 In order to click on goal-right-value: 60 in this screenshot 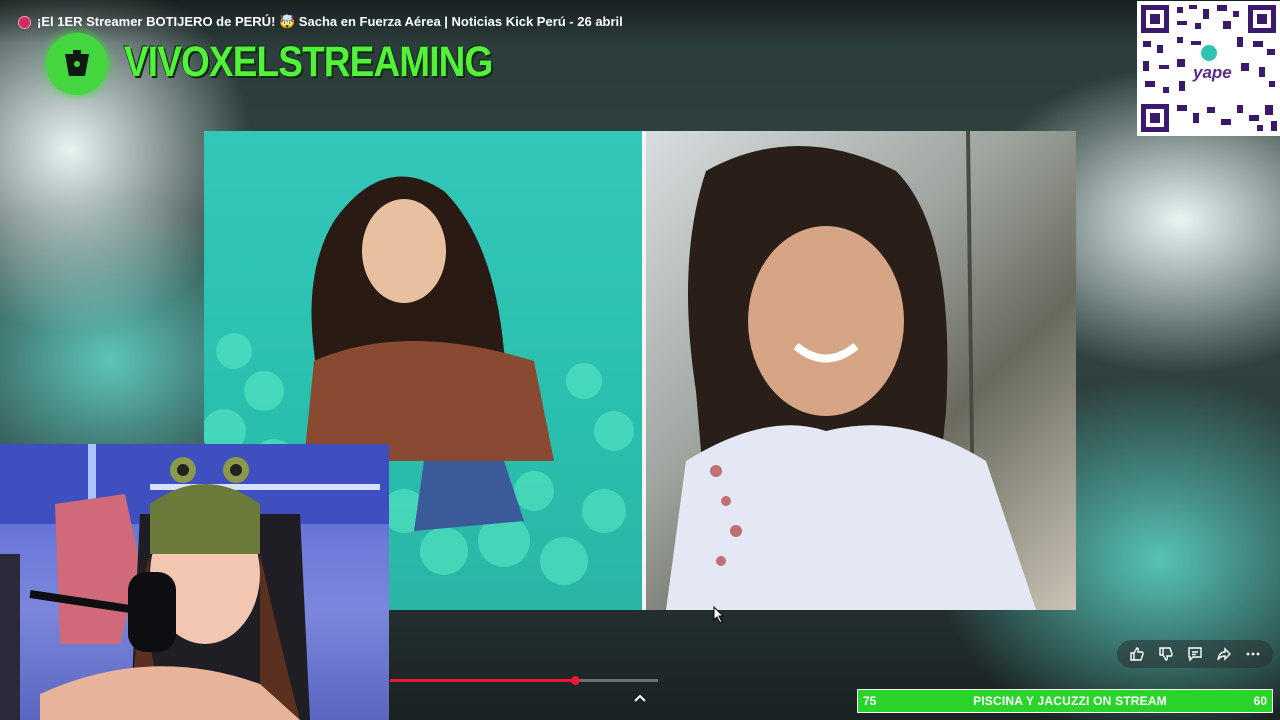, I will do `click(1260, 701)`.